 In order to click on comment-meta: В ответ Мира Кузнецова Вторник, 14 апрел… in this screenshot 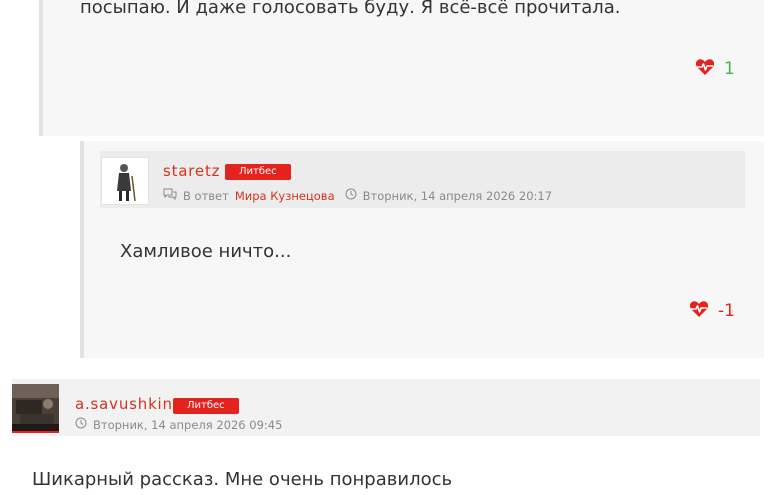, I will do `click(357, 195)`.